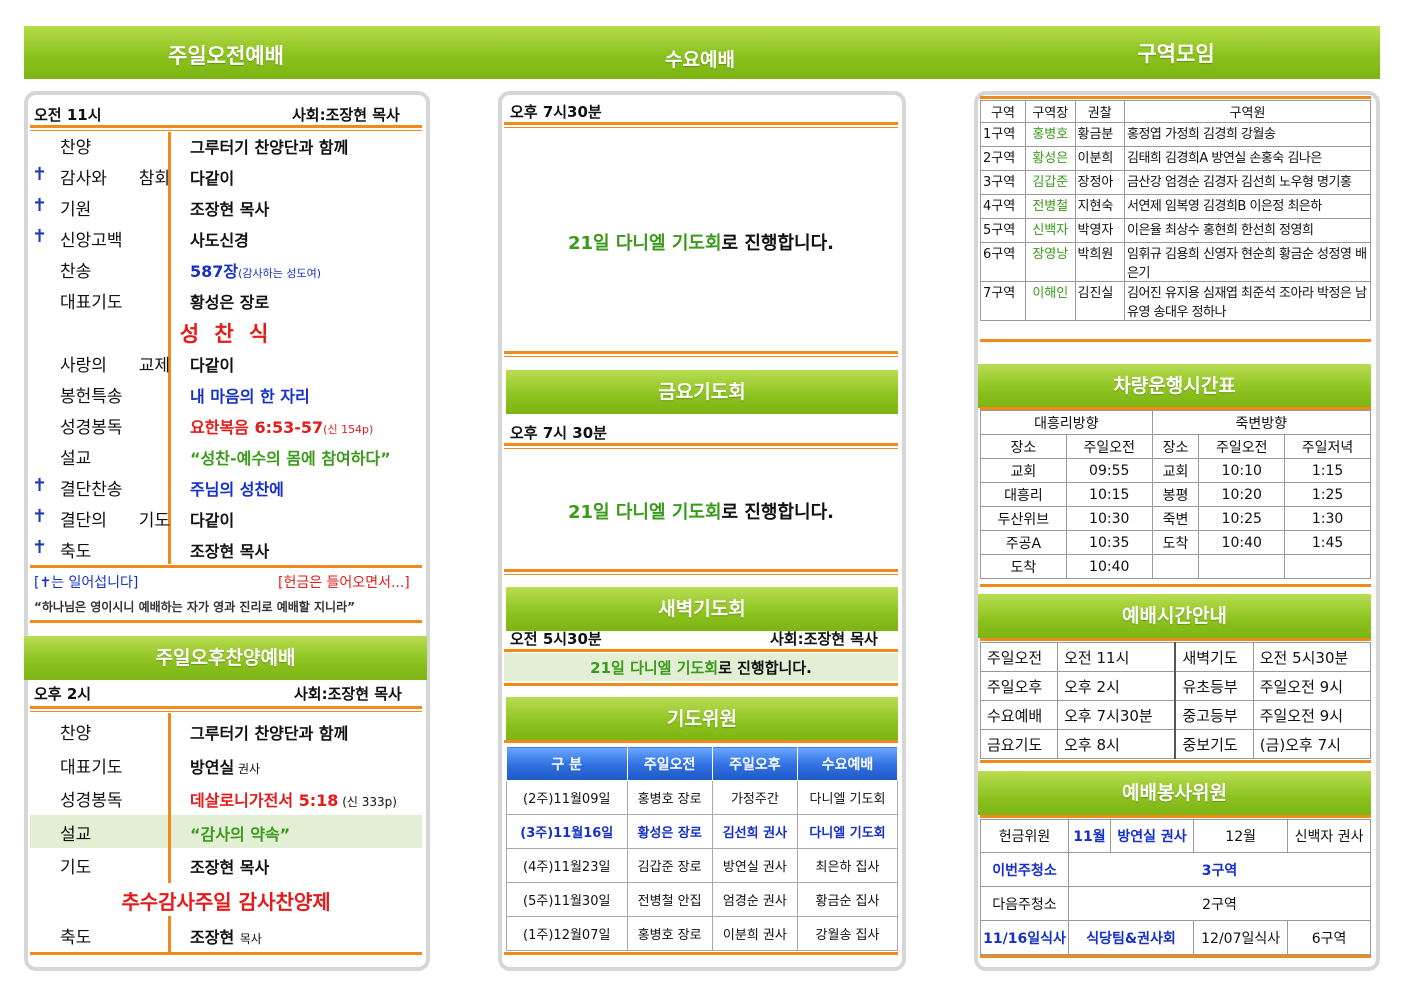  Describe the element at coordinates (1241, 836) in the screenshot. I see `month-2: 12월` at that location.